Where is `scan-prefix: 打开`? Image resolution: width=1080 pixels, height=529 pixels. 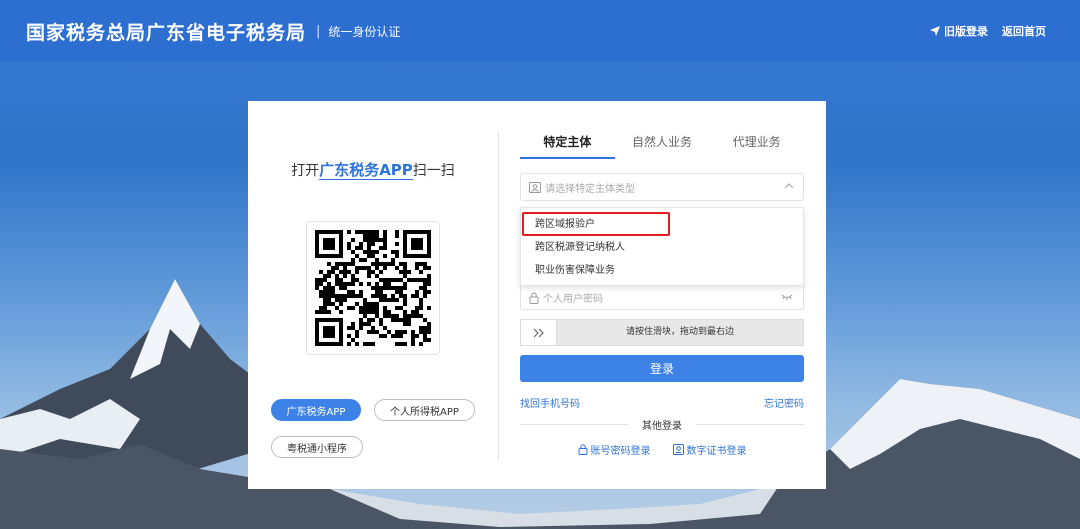 scan-prefix: 打开 is located at coordinates (305, 171).